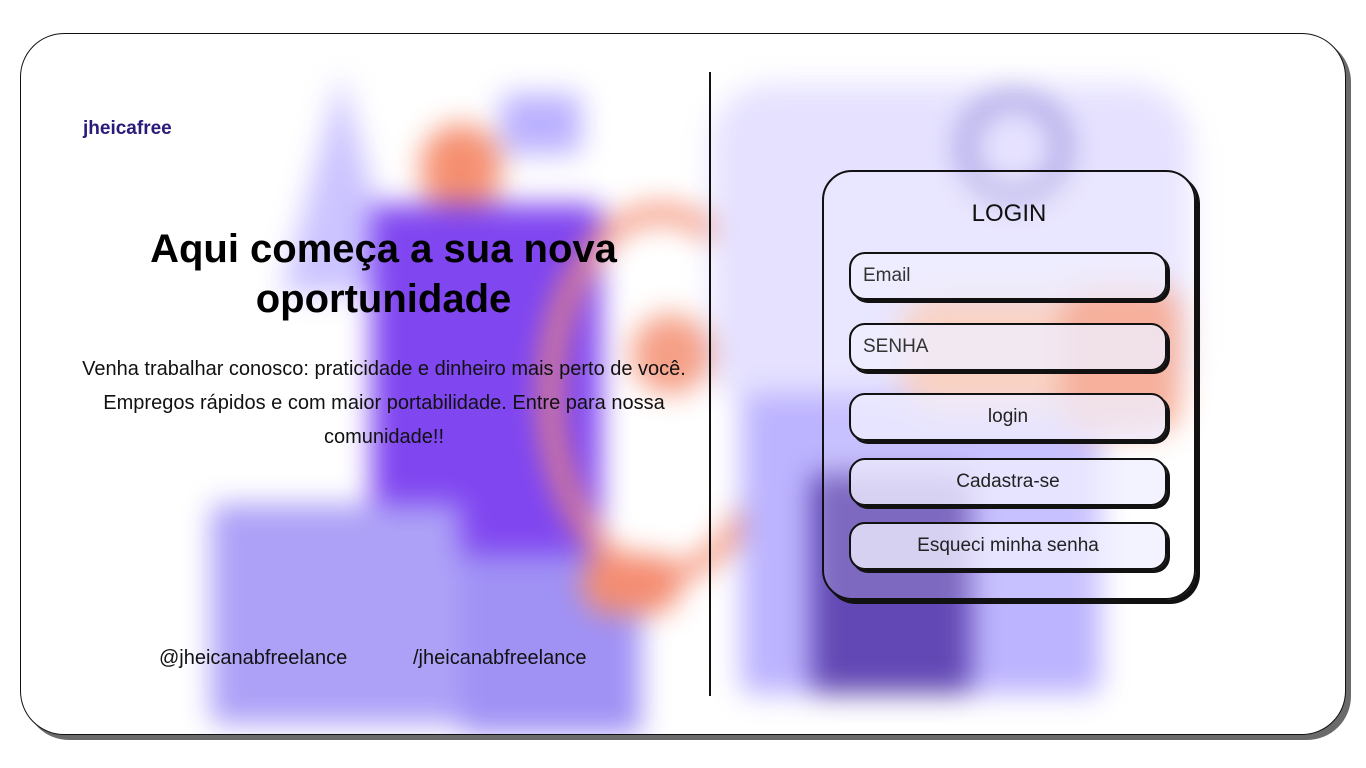  Describe the element at coordinates (1008, 546) in the screenshot. I see `forgot-password-button: Esqueci minha senha` at that location.